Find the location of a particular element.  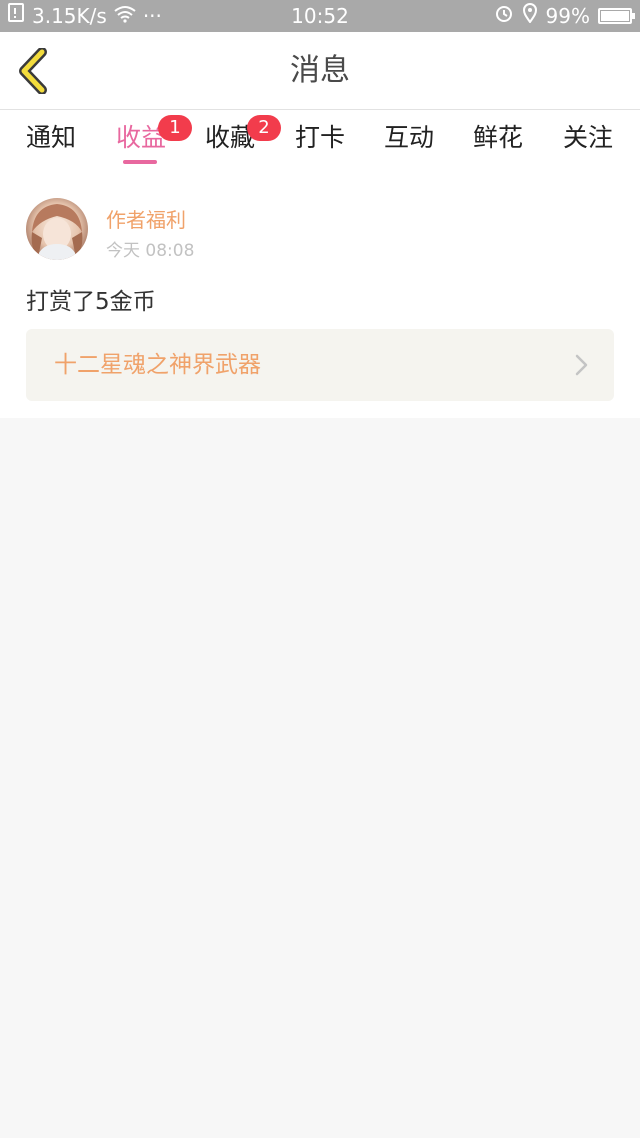

battery-level is located at coordinates (615, 16).